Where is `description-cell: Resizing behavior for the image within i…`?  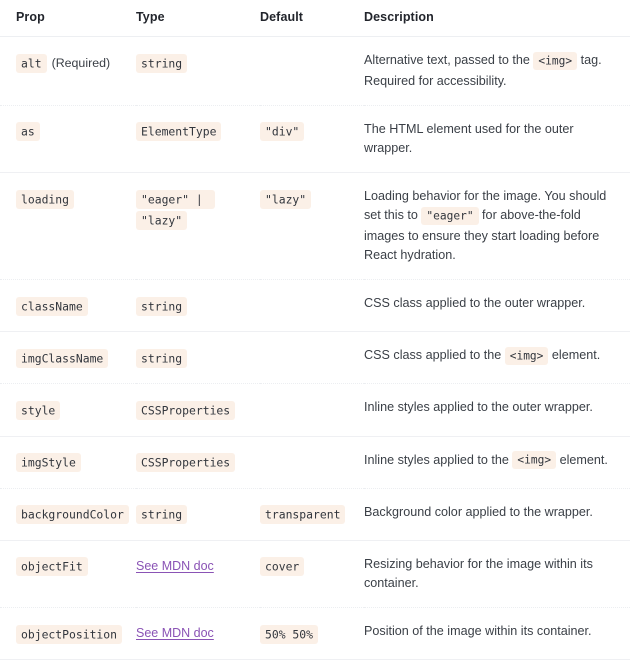
description-cell: Resizing behavior for the image within i… is located at coordinates (497, 574).